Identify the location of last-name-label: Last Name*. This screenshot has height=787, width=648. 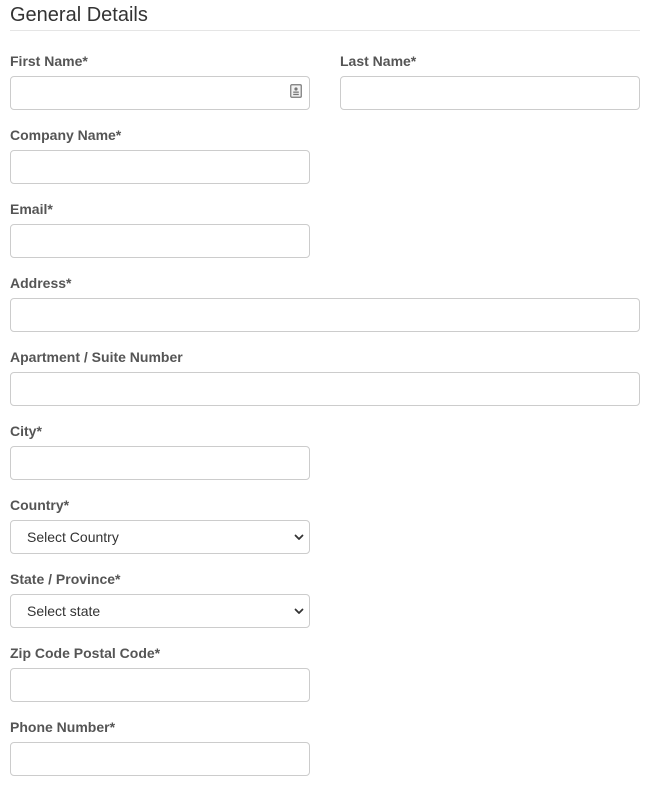
(378, 61).